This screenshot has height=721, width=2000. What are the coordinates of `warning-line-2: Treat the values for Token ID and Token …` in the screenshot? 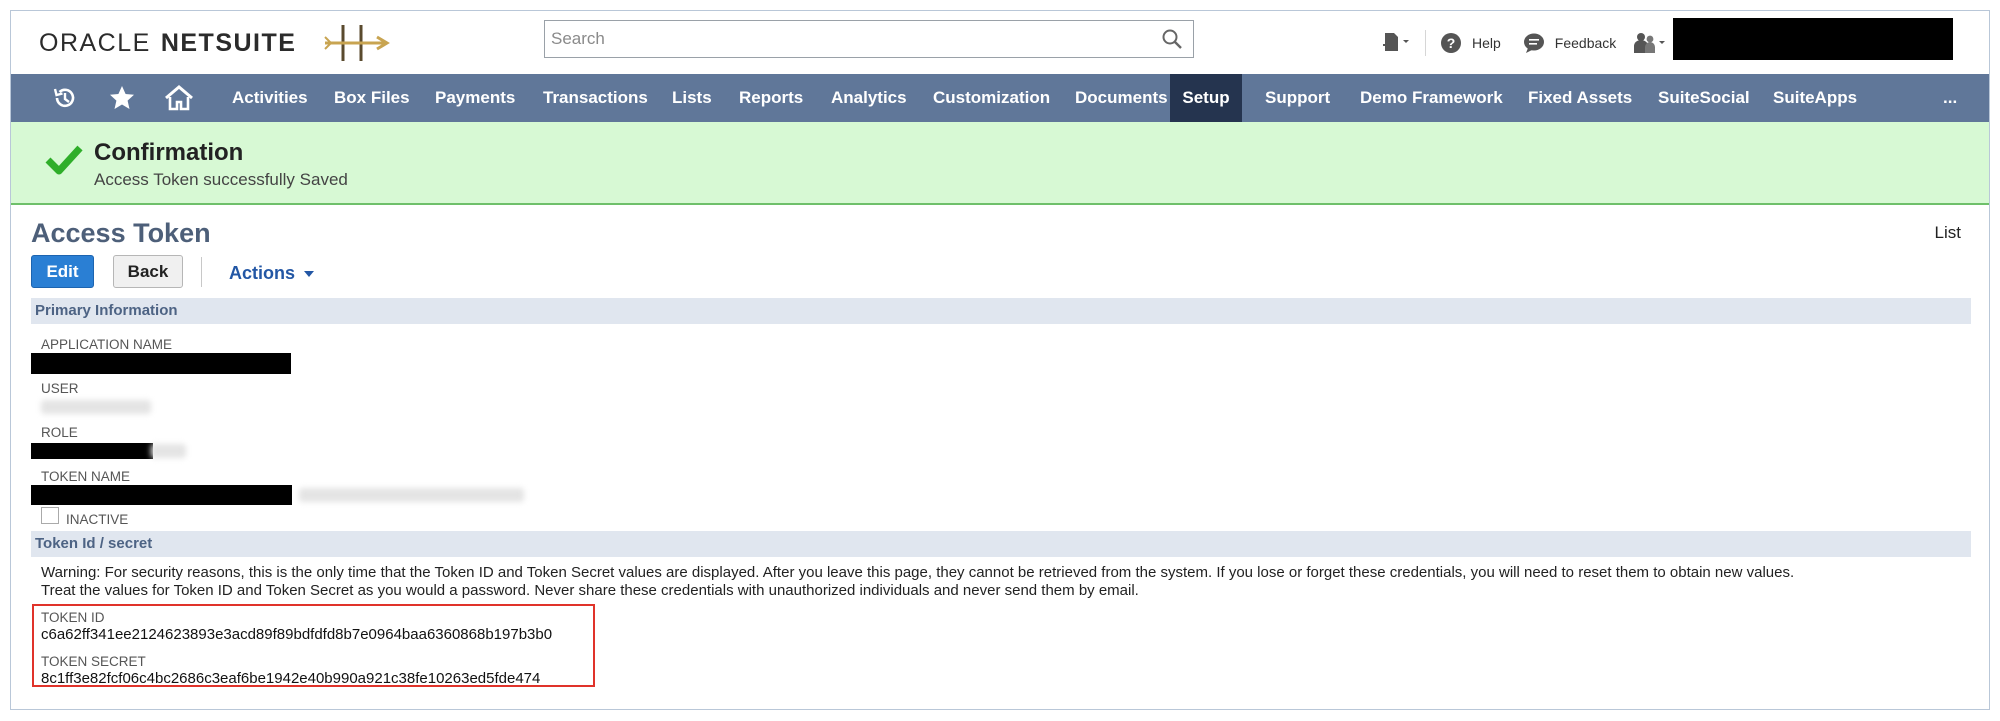 It's located at (590, 590).